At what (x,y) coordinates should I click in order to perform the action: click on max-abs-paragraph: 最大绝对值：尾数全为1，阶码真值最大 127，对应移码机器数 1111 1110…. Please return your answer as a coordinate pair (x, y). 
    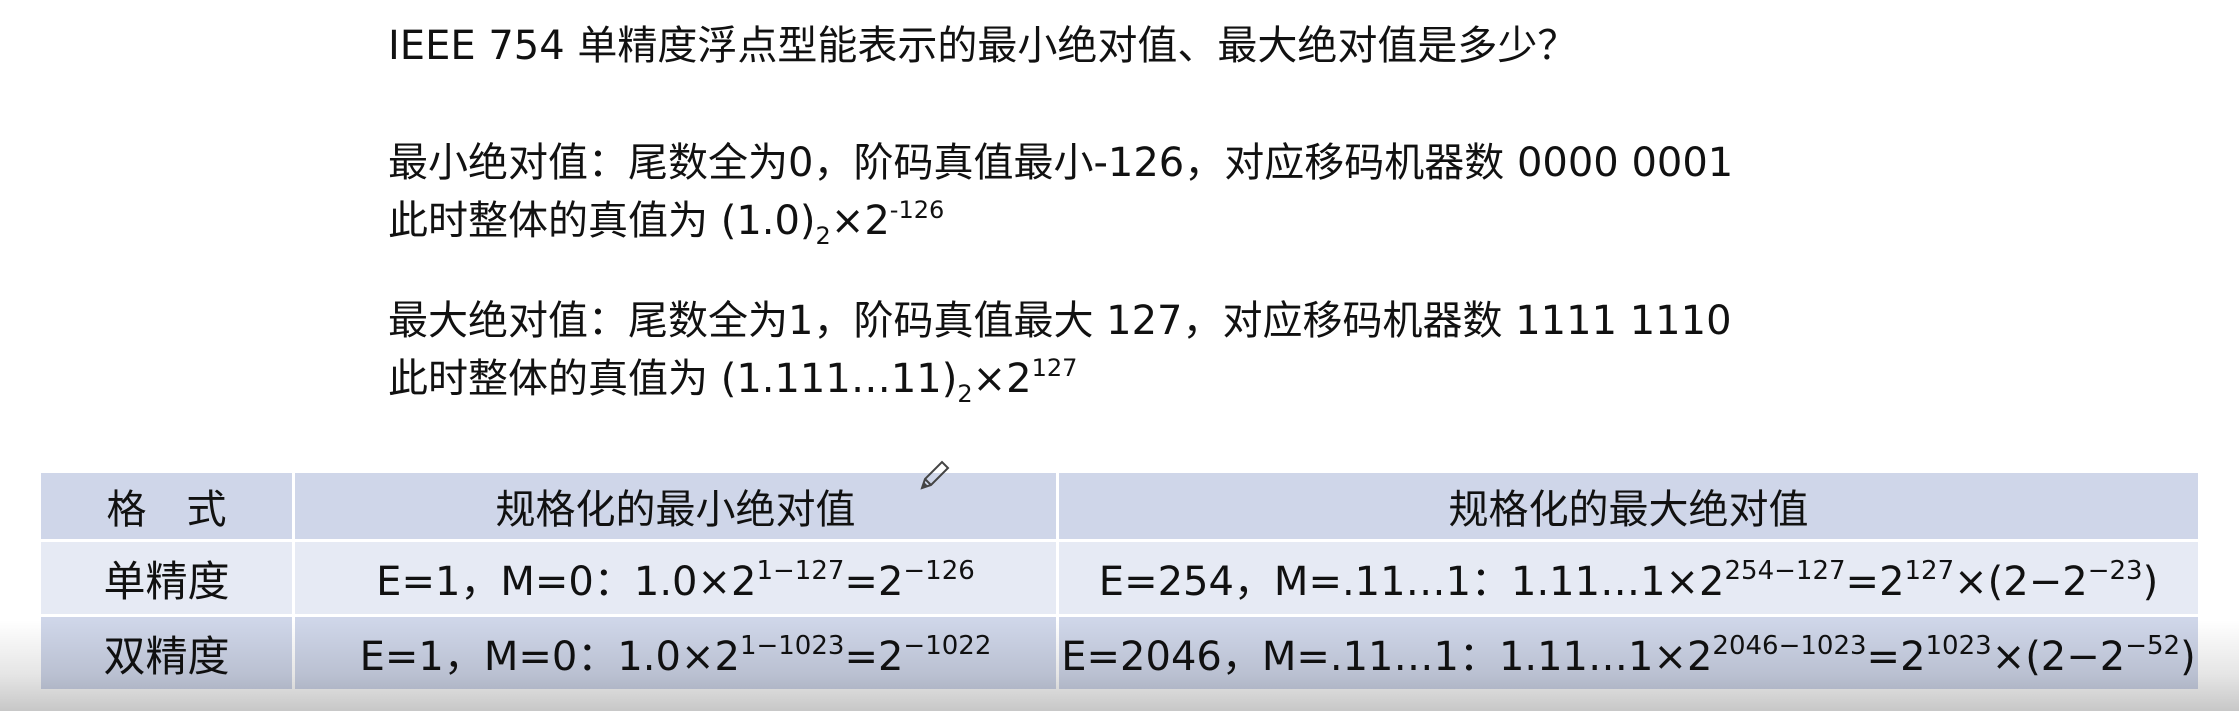
    Looking at the image, I should click on (1060, 350).